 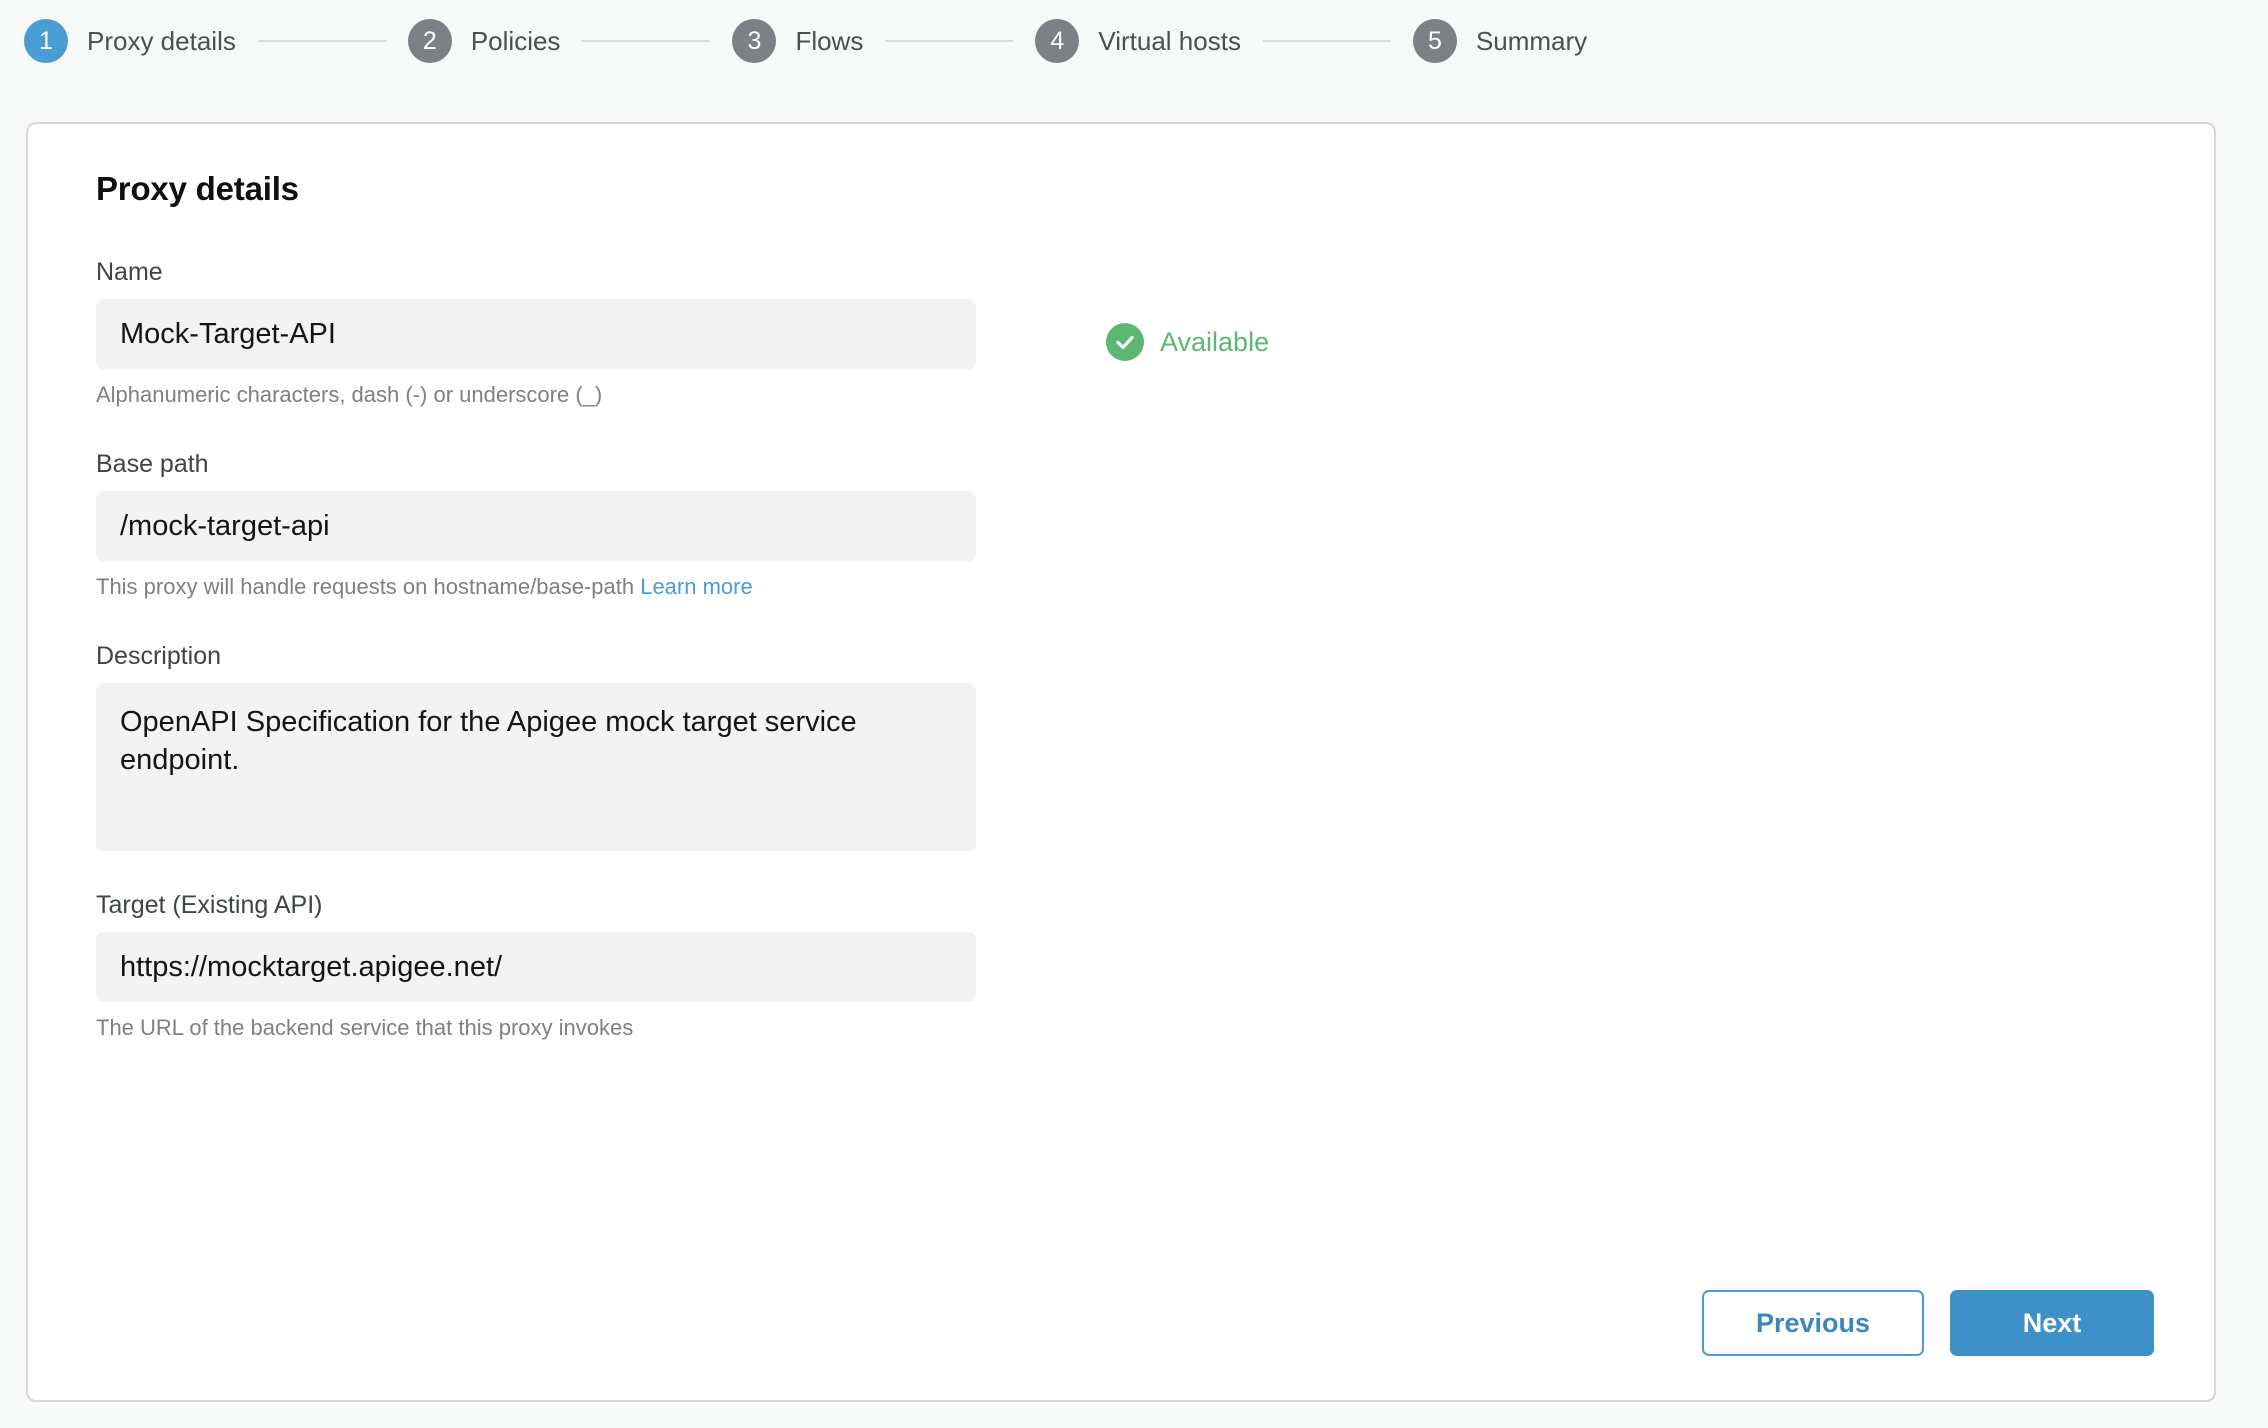 I want to click on step-label: Virtual hosts, so click(x=1169, y=40).